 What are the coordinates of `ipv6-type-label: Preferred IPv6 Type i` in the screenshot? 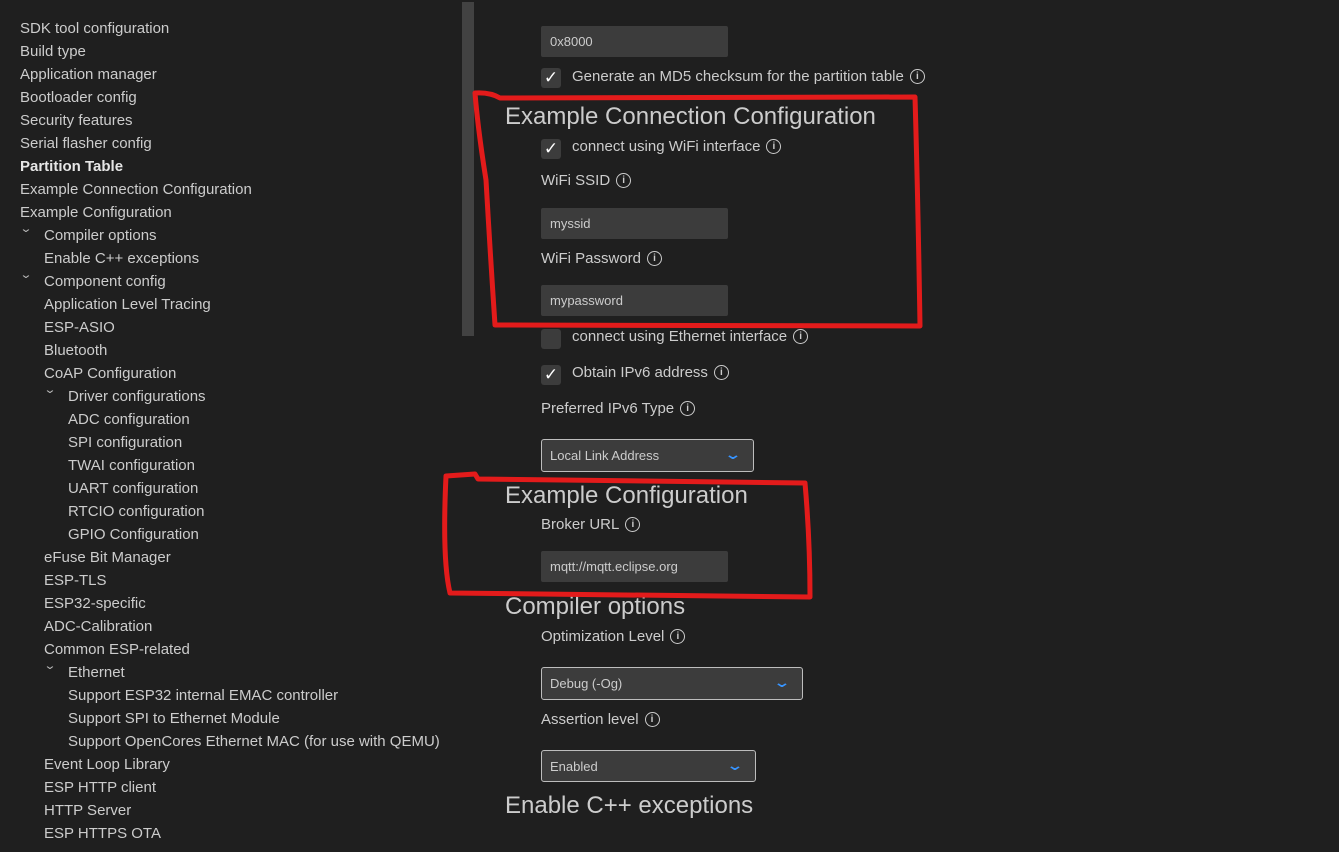 It's located at (618, 408).